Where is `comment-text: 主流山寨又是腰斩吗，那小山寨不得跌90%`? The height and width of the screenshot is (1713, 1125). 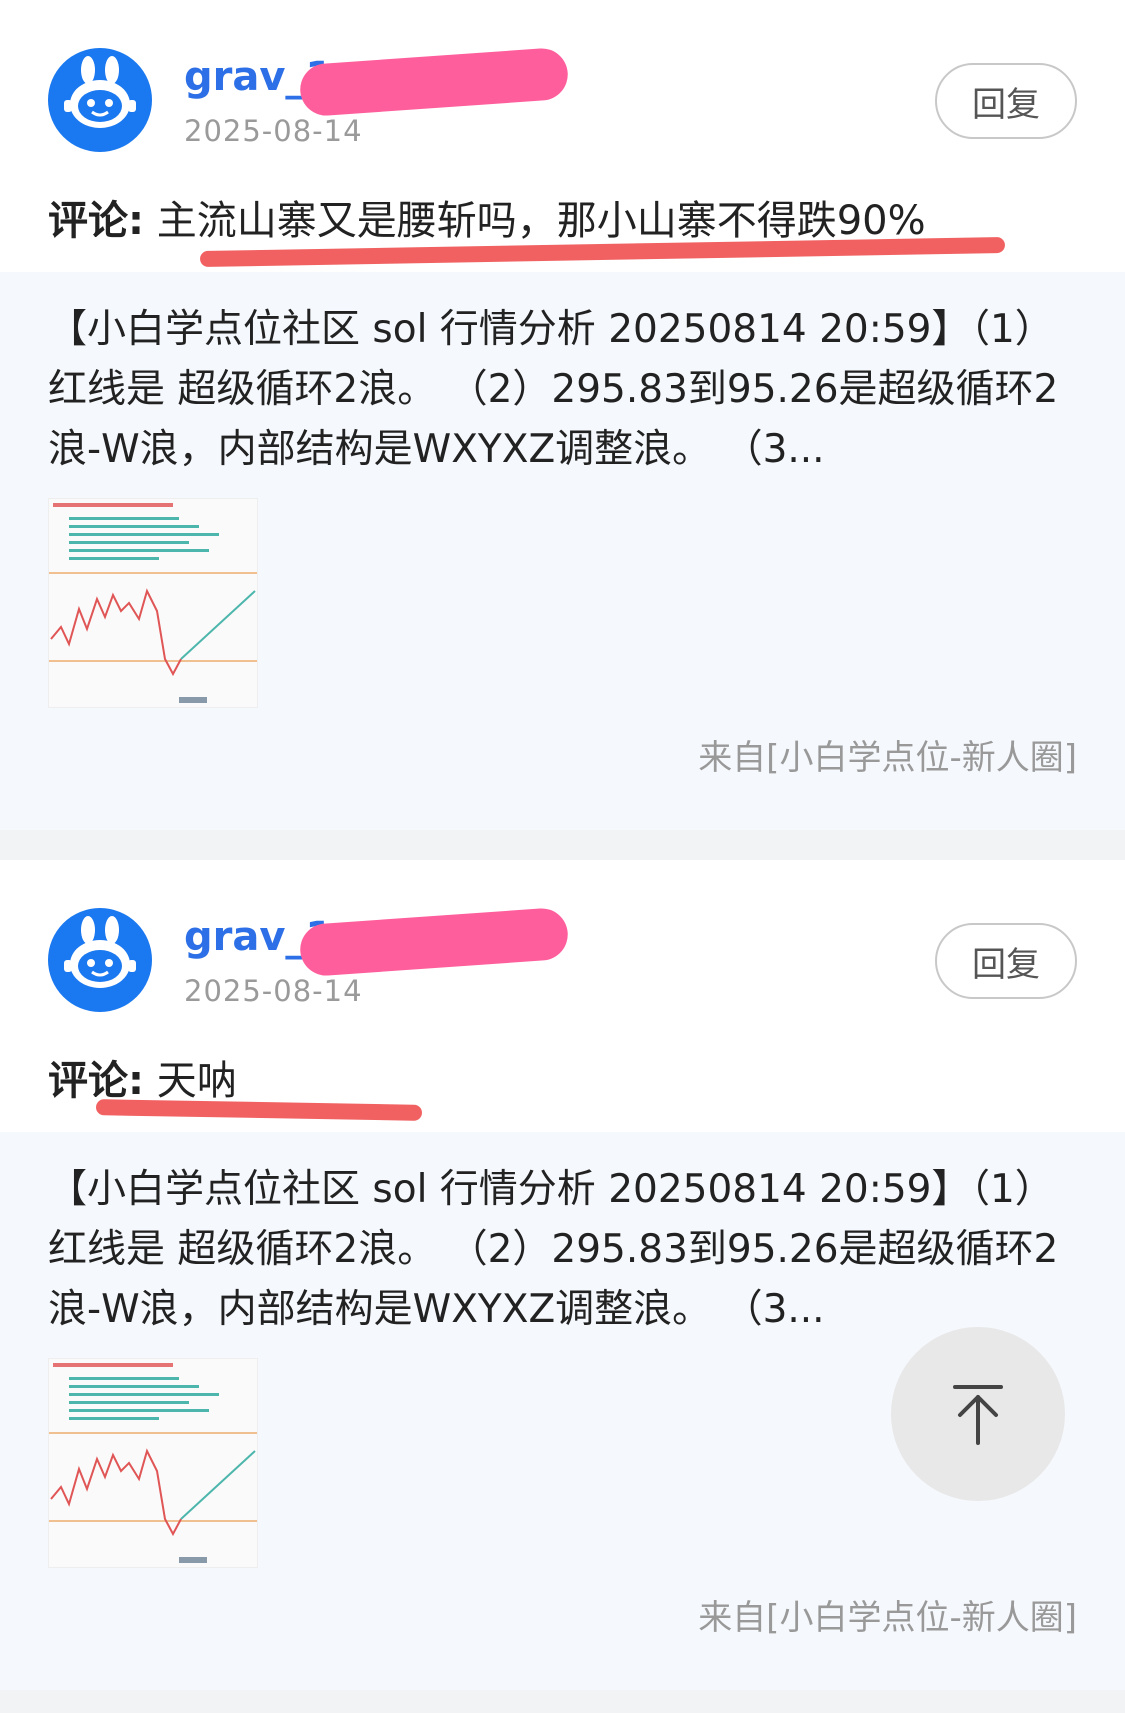
comment-text: 主流山寨又是腰斩吗，那小山寨不得跌90% is located at coordinates (541, 221).